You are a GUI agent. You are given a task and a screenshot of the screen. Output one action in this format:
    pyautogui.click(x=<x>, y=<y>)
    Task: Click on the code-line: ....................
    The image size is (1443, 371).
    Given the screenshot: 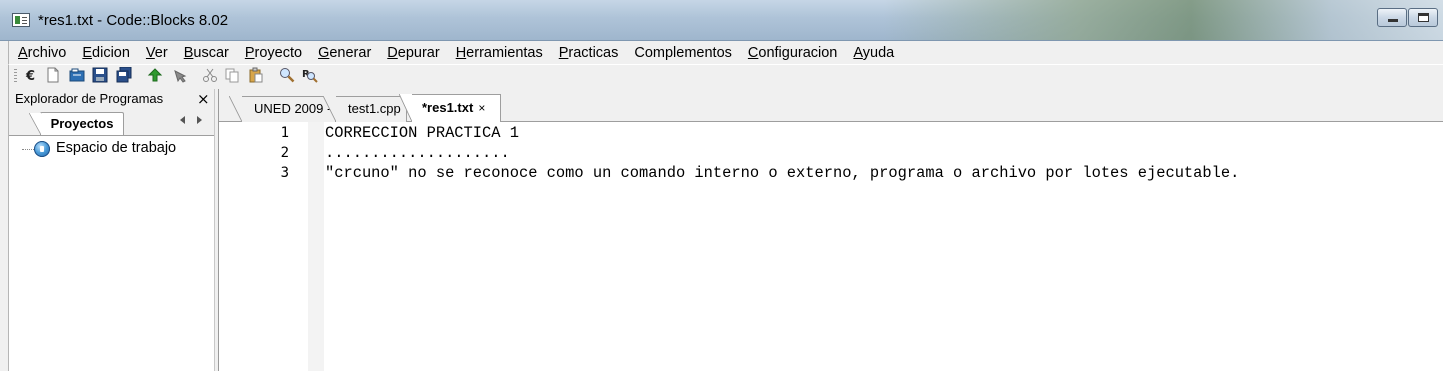 What is the action you would take?
    pyautogui.click(x=417, y=153)
    